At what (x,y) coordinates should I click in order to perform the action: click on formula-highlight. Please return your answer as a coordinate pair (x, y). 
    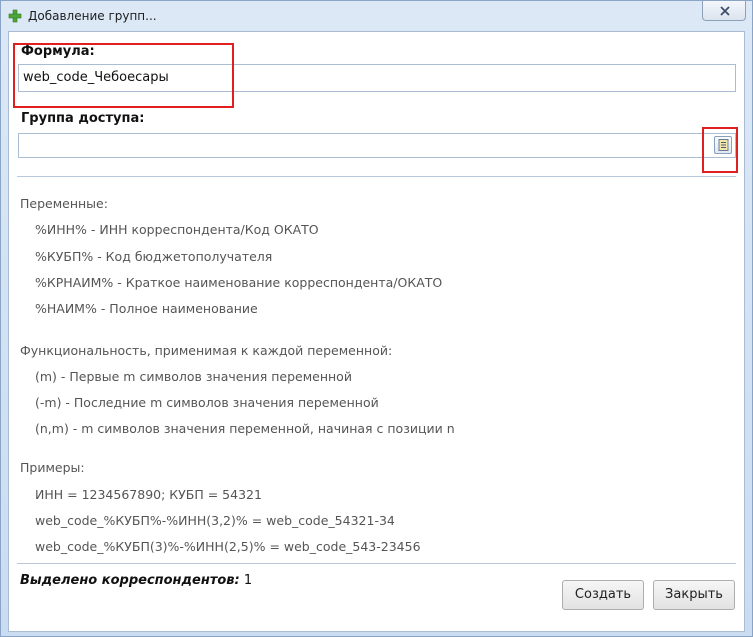
    Looking at the image, I should click on (123, 75).